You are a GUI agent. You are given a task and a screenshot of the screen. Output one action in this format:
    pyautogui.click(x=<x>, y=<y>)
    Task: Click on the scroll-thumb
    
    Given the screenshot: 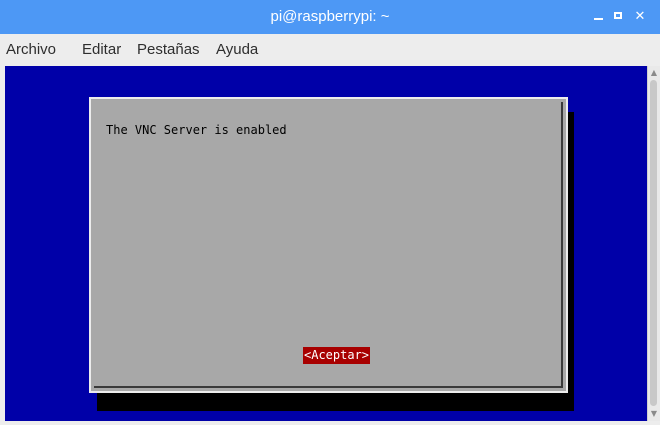 What is the action you would take?
    pyautogui.click(x=653, y=243)
    